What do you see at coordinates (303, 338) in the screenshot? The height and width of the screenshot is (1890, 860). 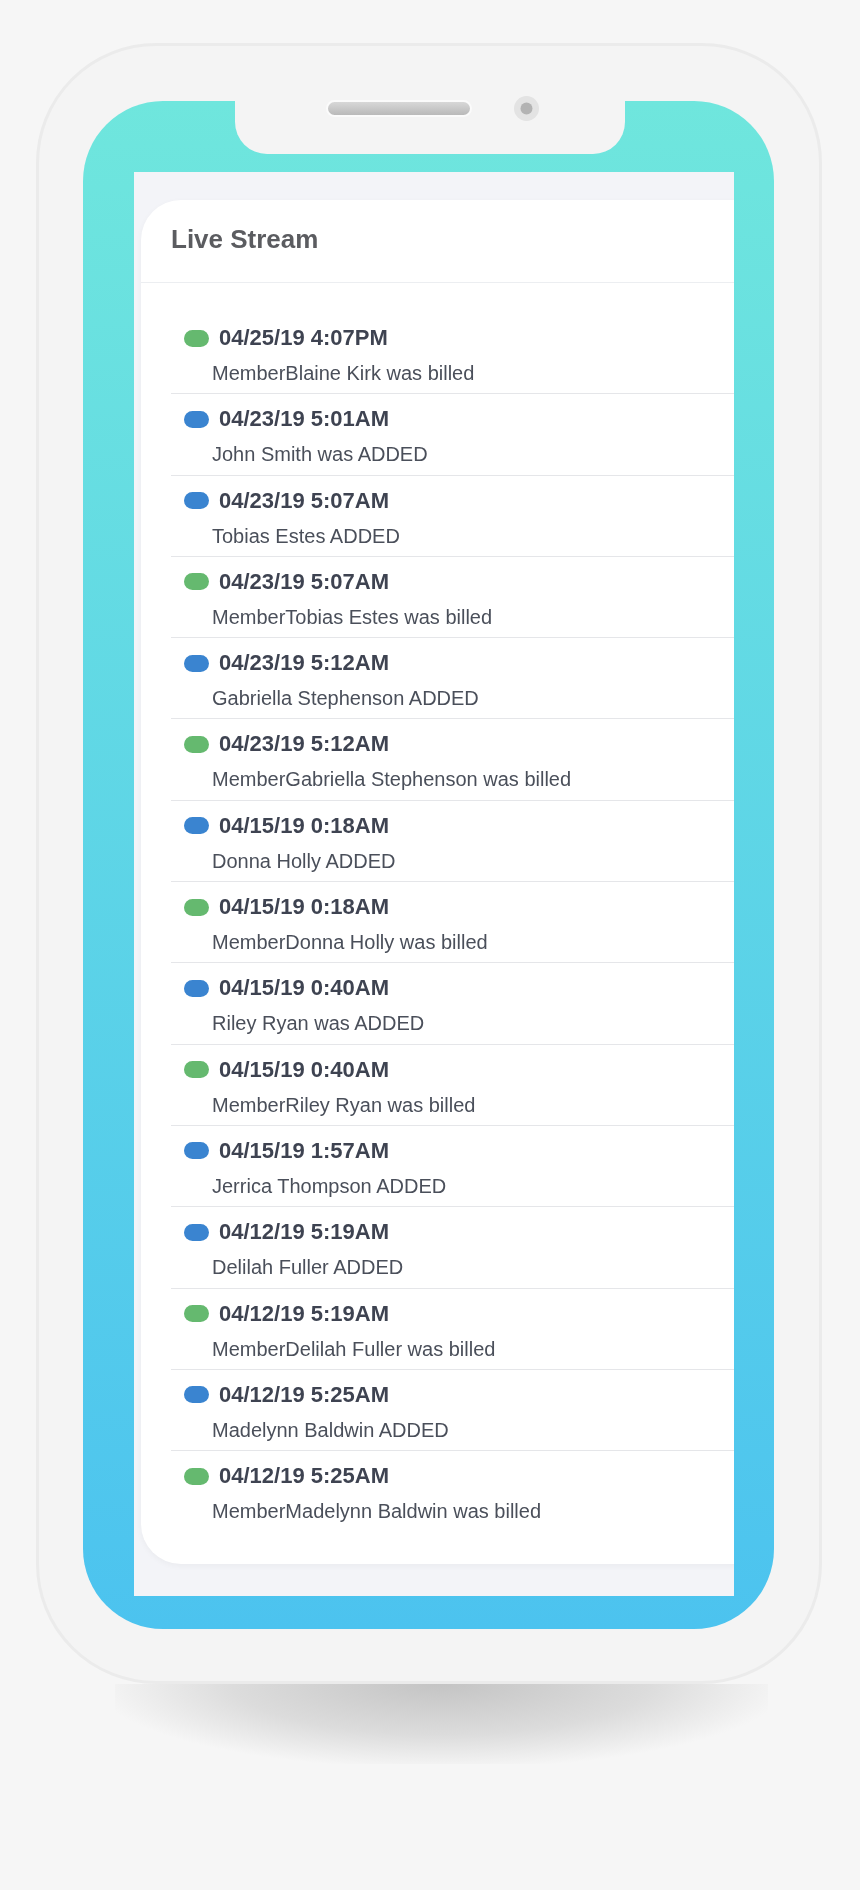 I see `event-time: 04/25/19 4:07PM` at bounding box center [303, 338].